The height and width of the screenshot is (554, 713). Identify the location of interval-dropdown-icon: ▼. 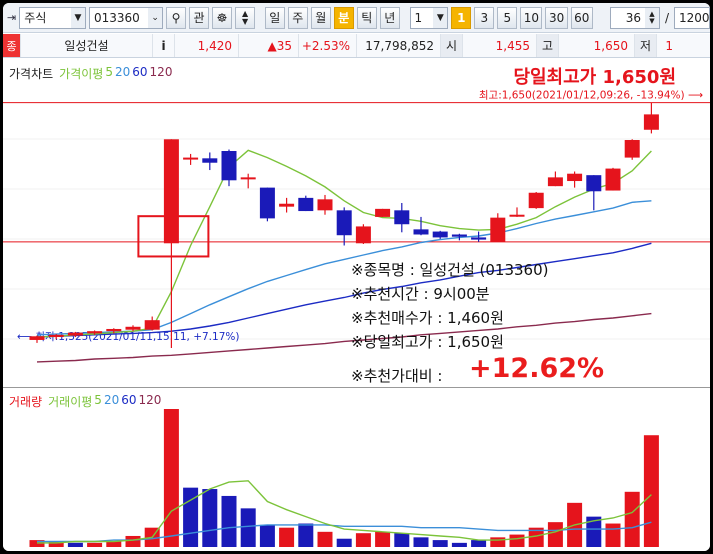
(441, 17).